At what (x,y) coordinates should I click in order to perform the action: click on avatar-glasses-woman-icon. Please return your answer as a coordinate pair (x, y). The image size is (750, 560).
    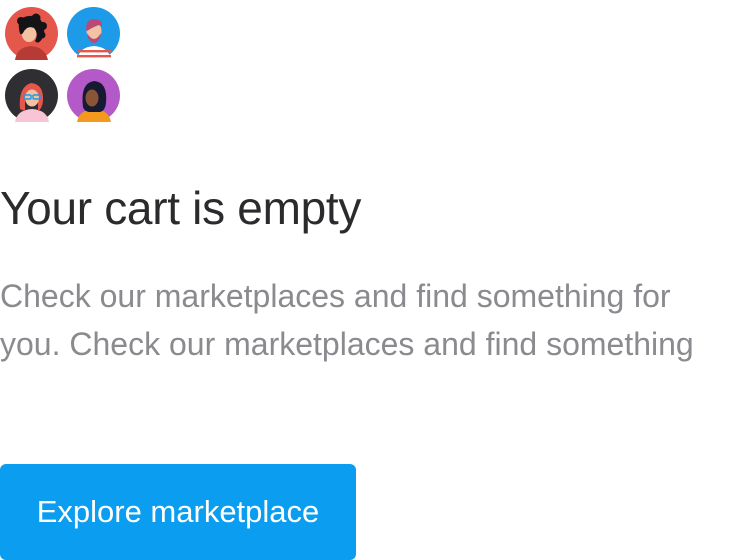
    Looking at the image, I should click on (31, 95).